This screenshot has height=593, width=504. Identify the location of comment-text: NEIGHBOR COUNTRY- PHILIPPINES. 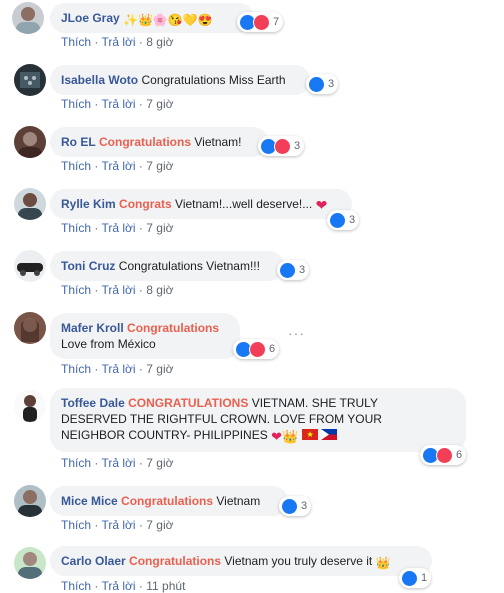
(164, 435).